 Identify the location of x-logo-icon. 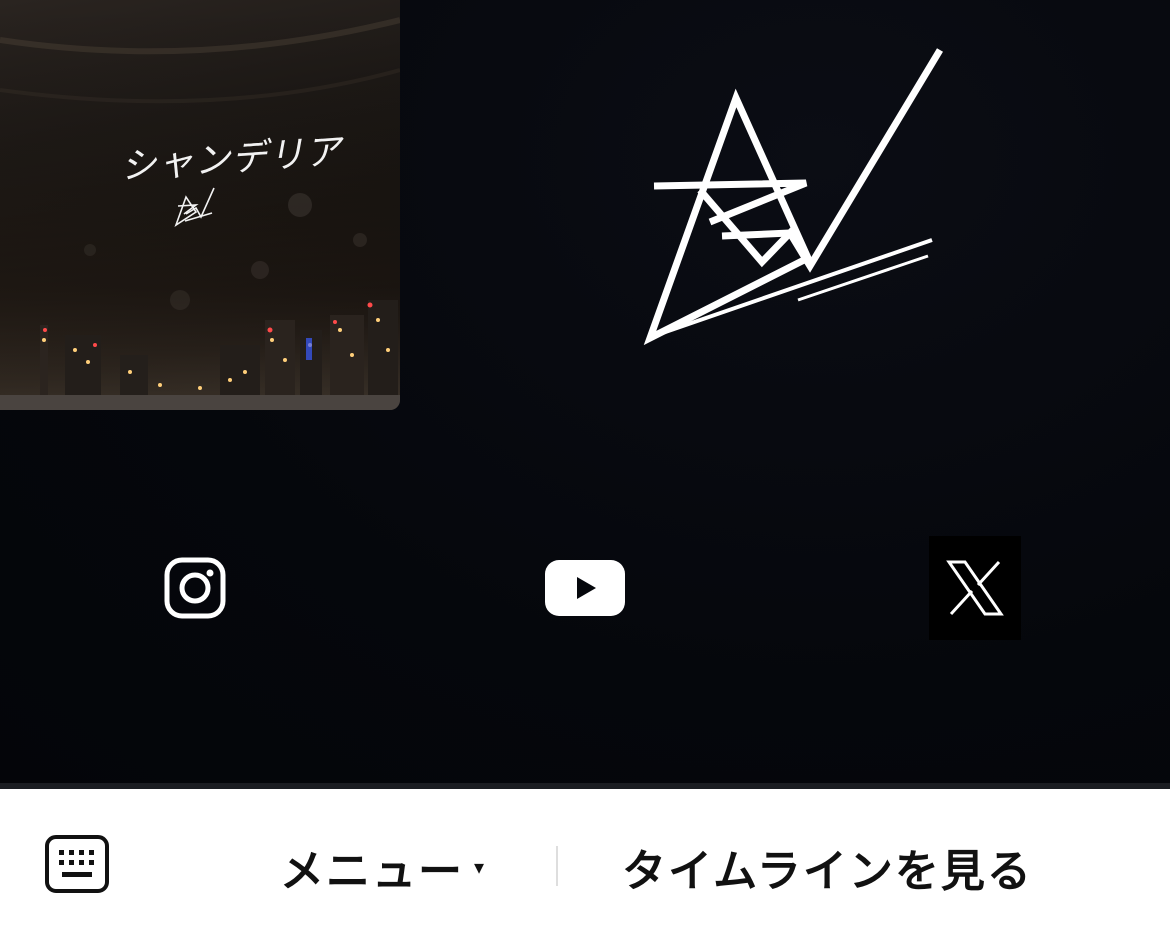
(975, 588).